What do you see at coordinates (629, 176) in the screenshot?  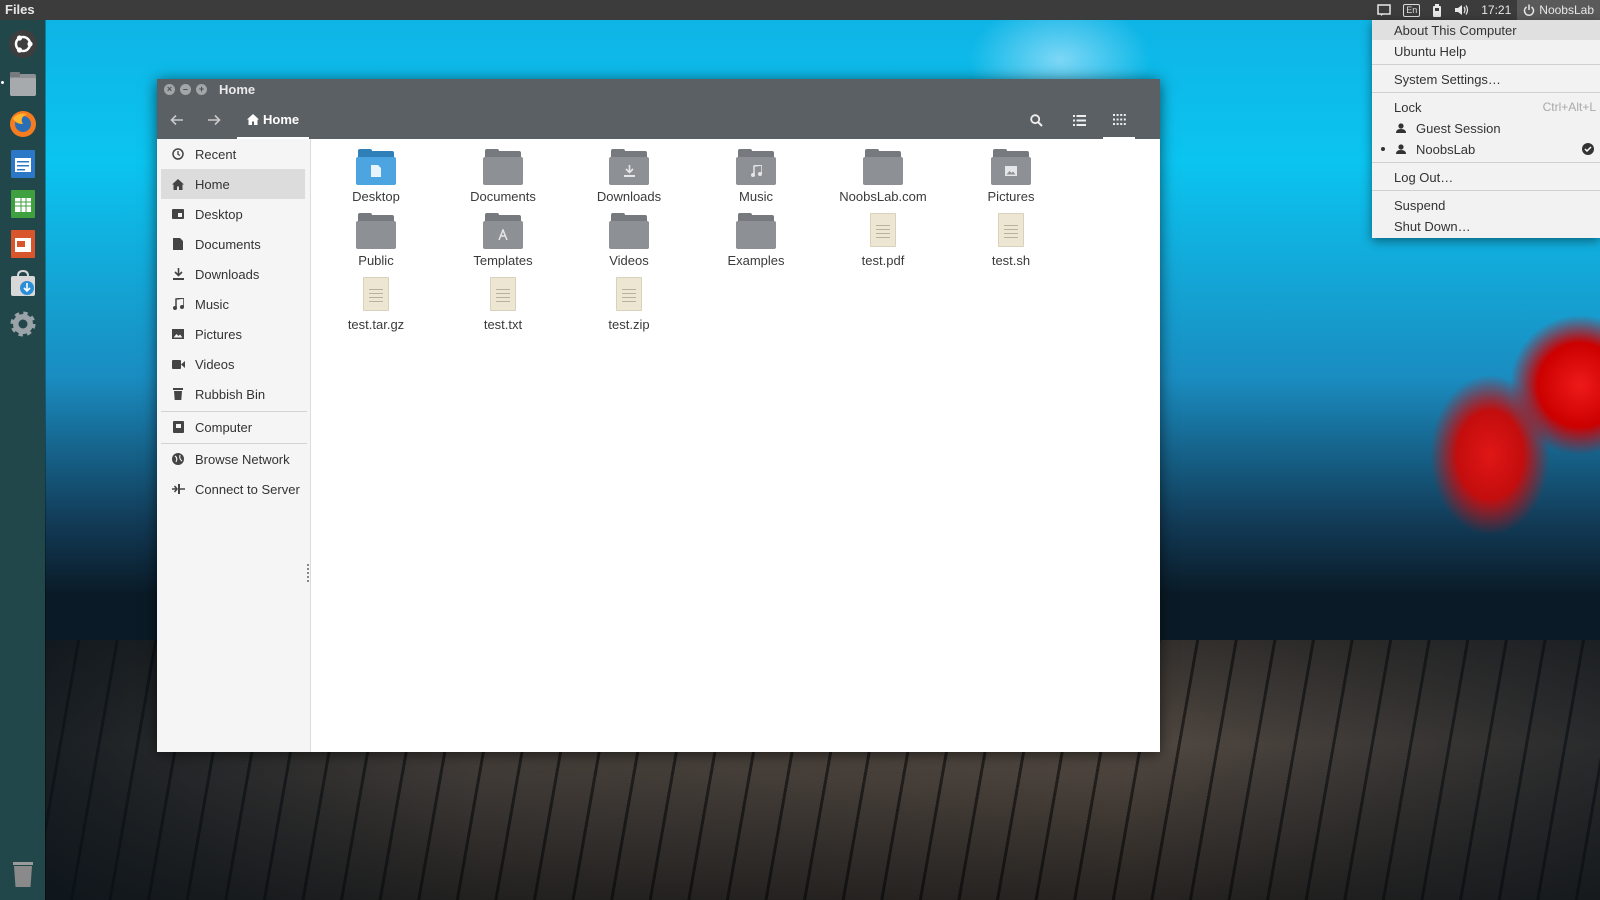 I see `file-item: Downloads` at bounding box center [629, 176].